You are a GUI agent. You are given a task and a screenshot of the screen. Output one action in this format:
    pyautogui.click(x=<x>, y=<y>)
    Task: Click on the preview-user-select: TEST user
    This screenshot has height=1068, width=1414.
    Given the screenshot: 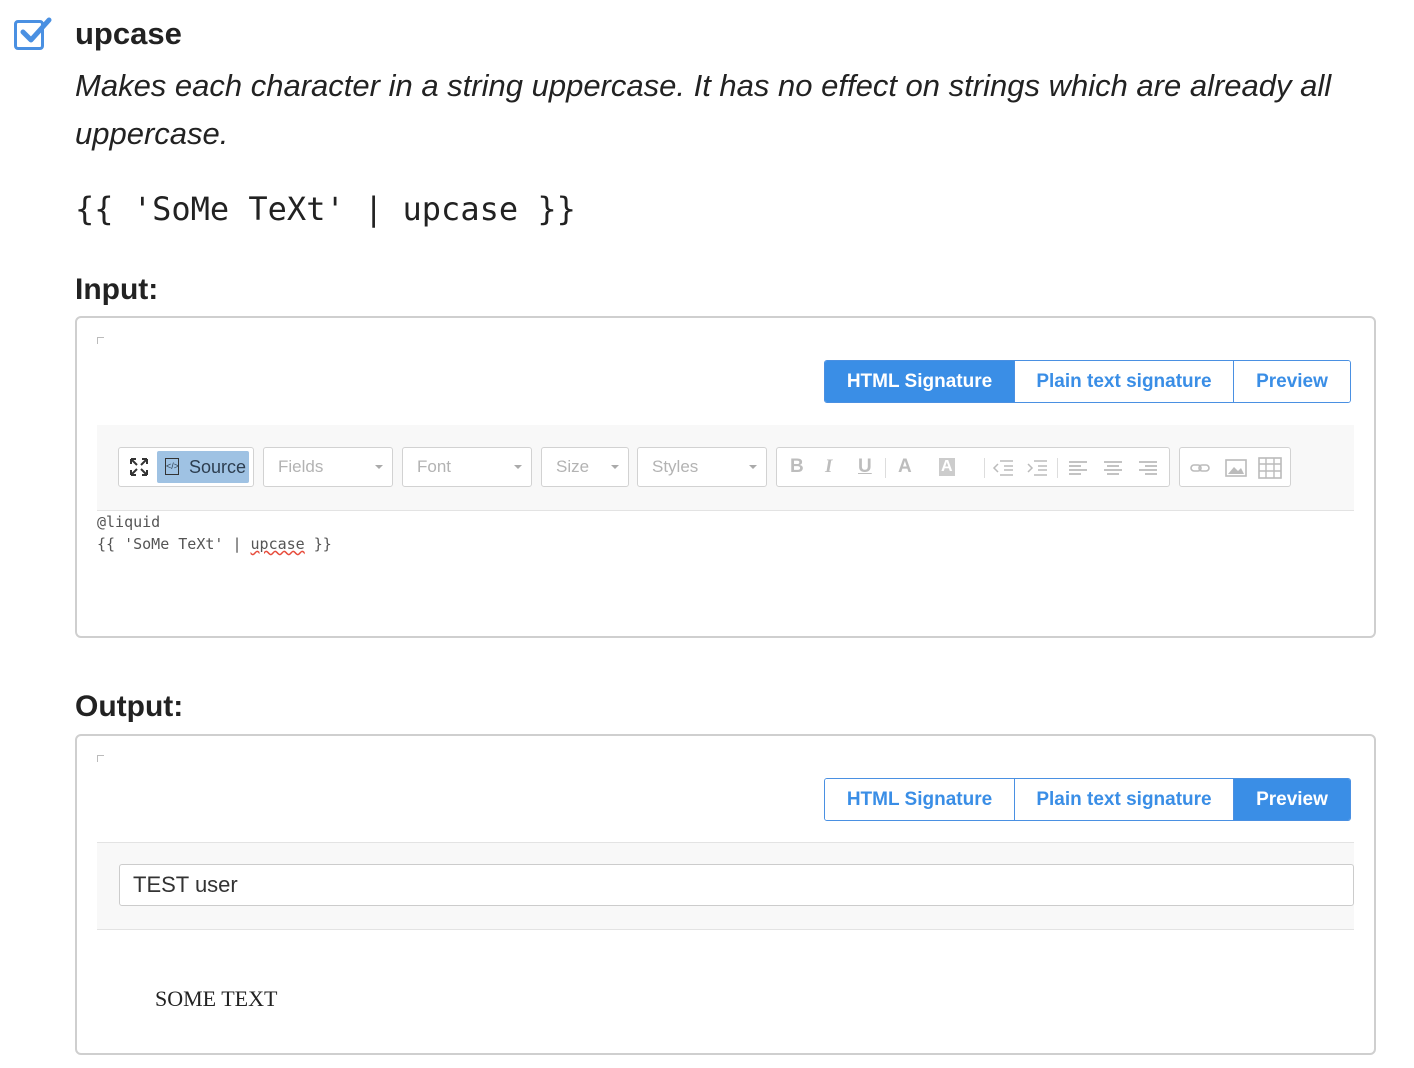 What is the action you would take?
    pyautogui.click(x=736, y=885)
    